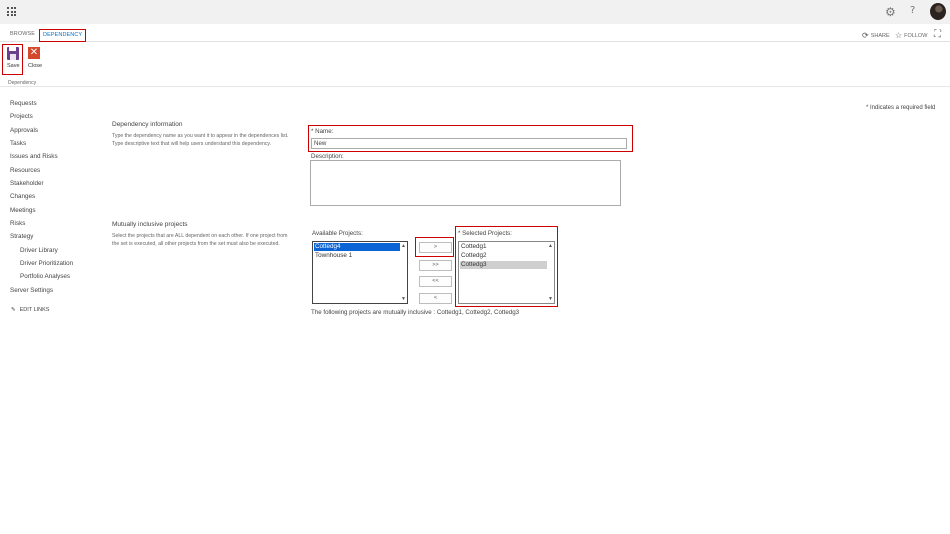 This screenshot has width=950, height=534. Describe the element at coordinates (901, 108) in the screenshot. I see `required-field-note: * Indicates a required field` at that location.